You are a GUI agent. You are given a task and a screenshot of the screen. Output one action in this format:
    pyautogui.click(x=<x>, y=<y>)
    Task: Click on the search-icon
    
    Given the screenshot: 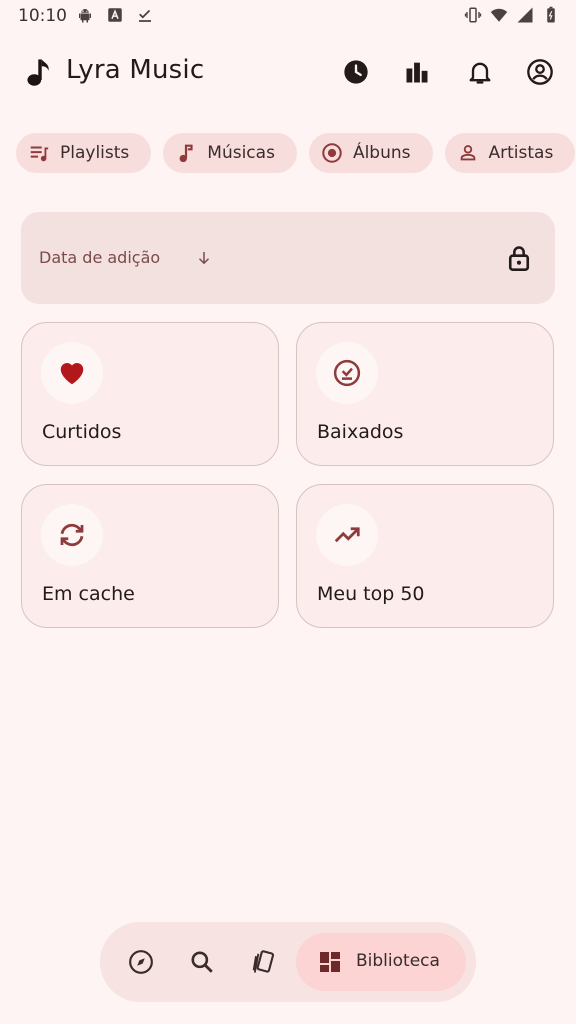 What is the action you would take?
    pyautogui.click(x=202, y=962)
    